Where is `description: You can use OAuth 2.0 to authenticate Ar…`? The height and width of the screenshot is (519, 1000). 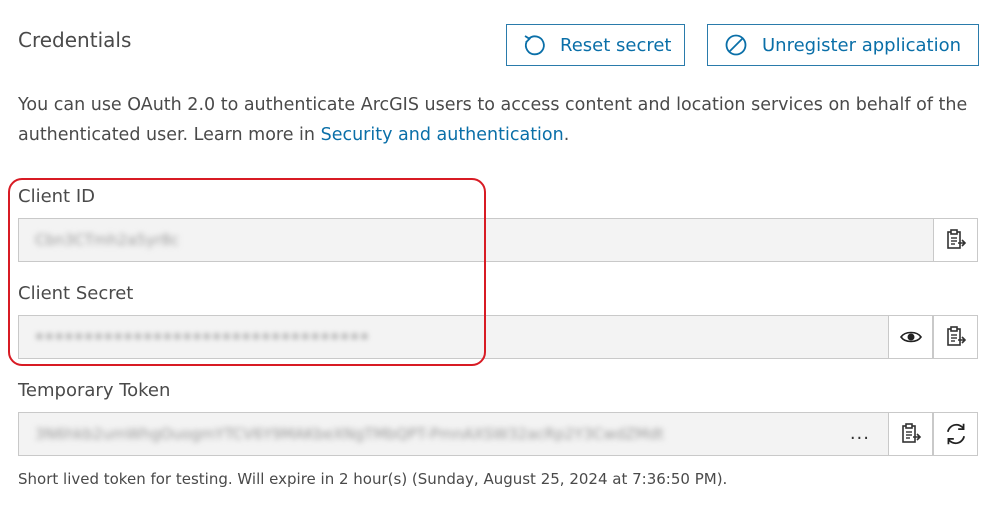 description: You can use OAuth 2.0 to authenticate Ar… is located at coordinates (503, 120).